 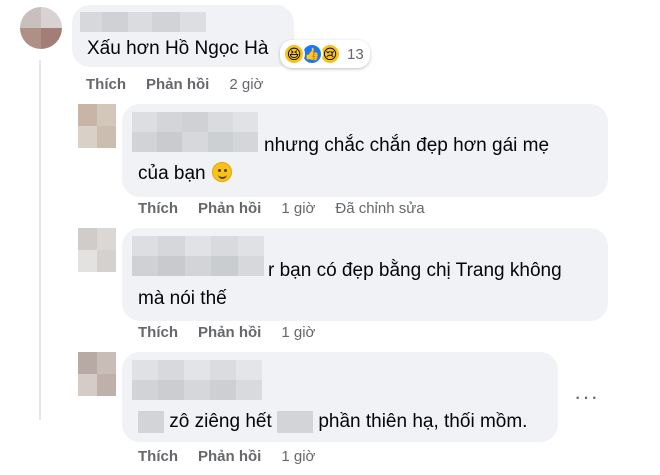 What do you see at coordinates (246, 84) in the screenshot?
I see `timestamp: 2 giờ` at bounding box center [246, 84].